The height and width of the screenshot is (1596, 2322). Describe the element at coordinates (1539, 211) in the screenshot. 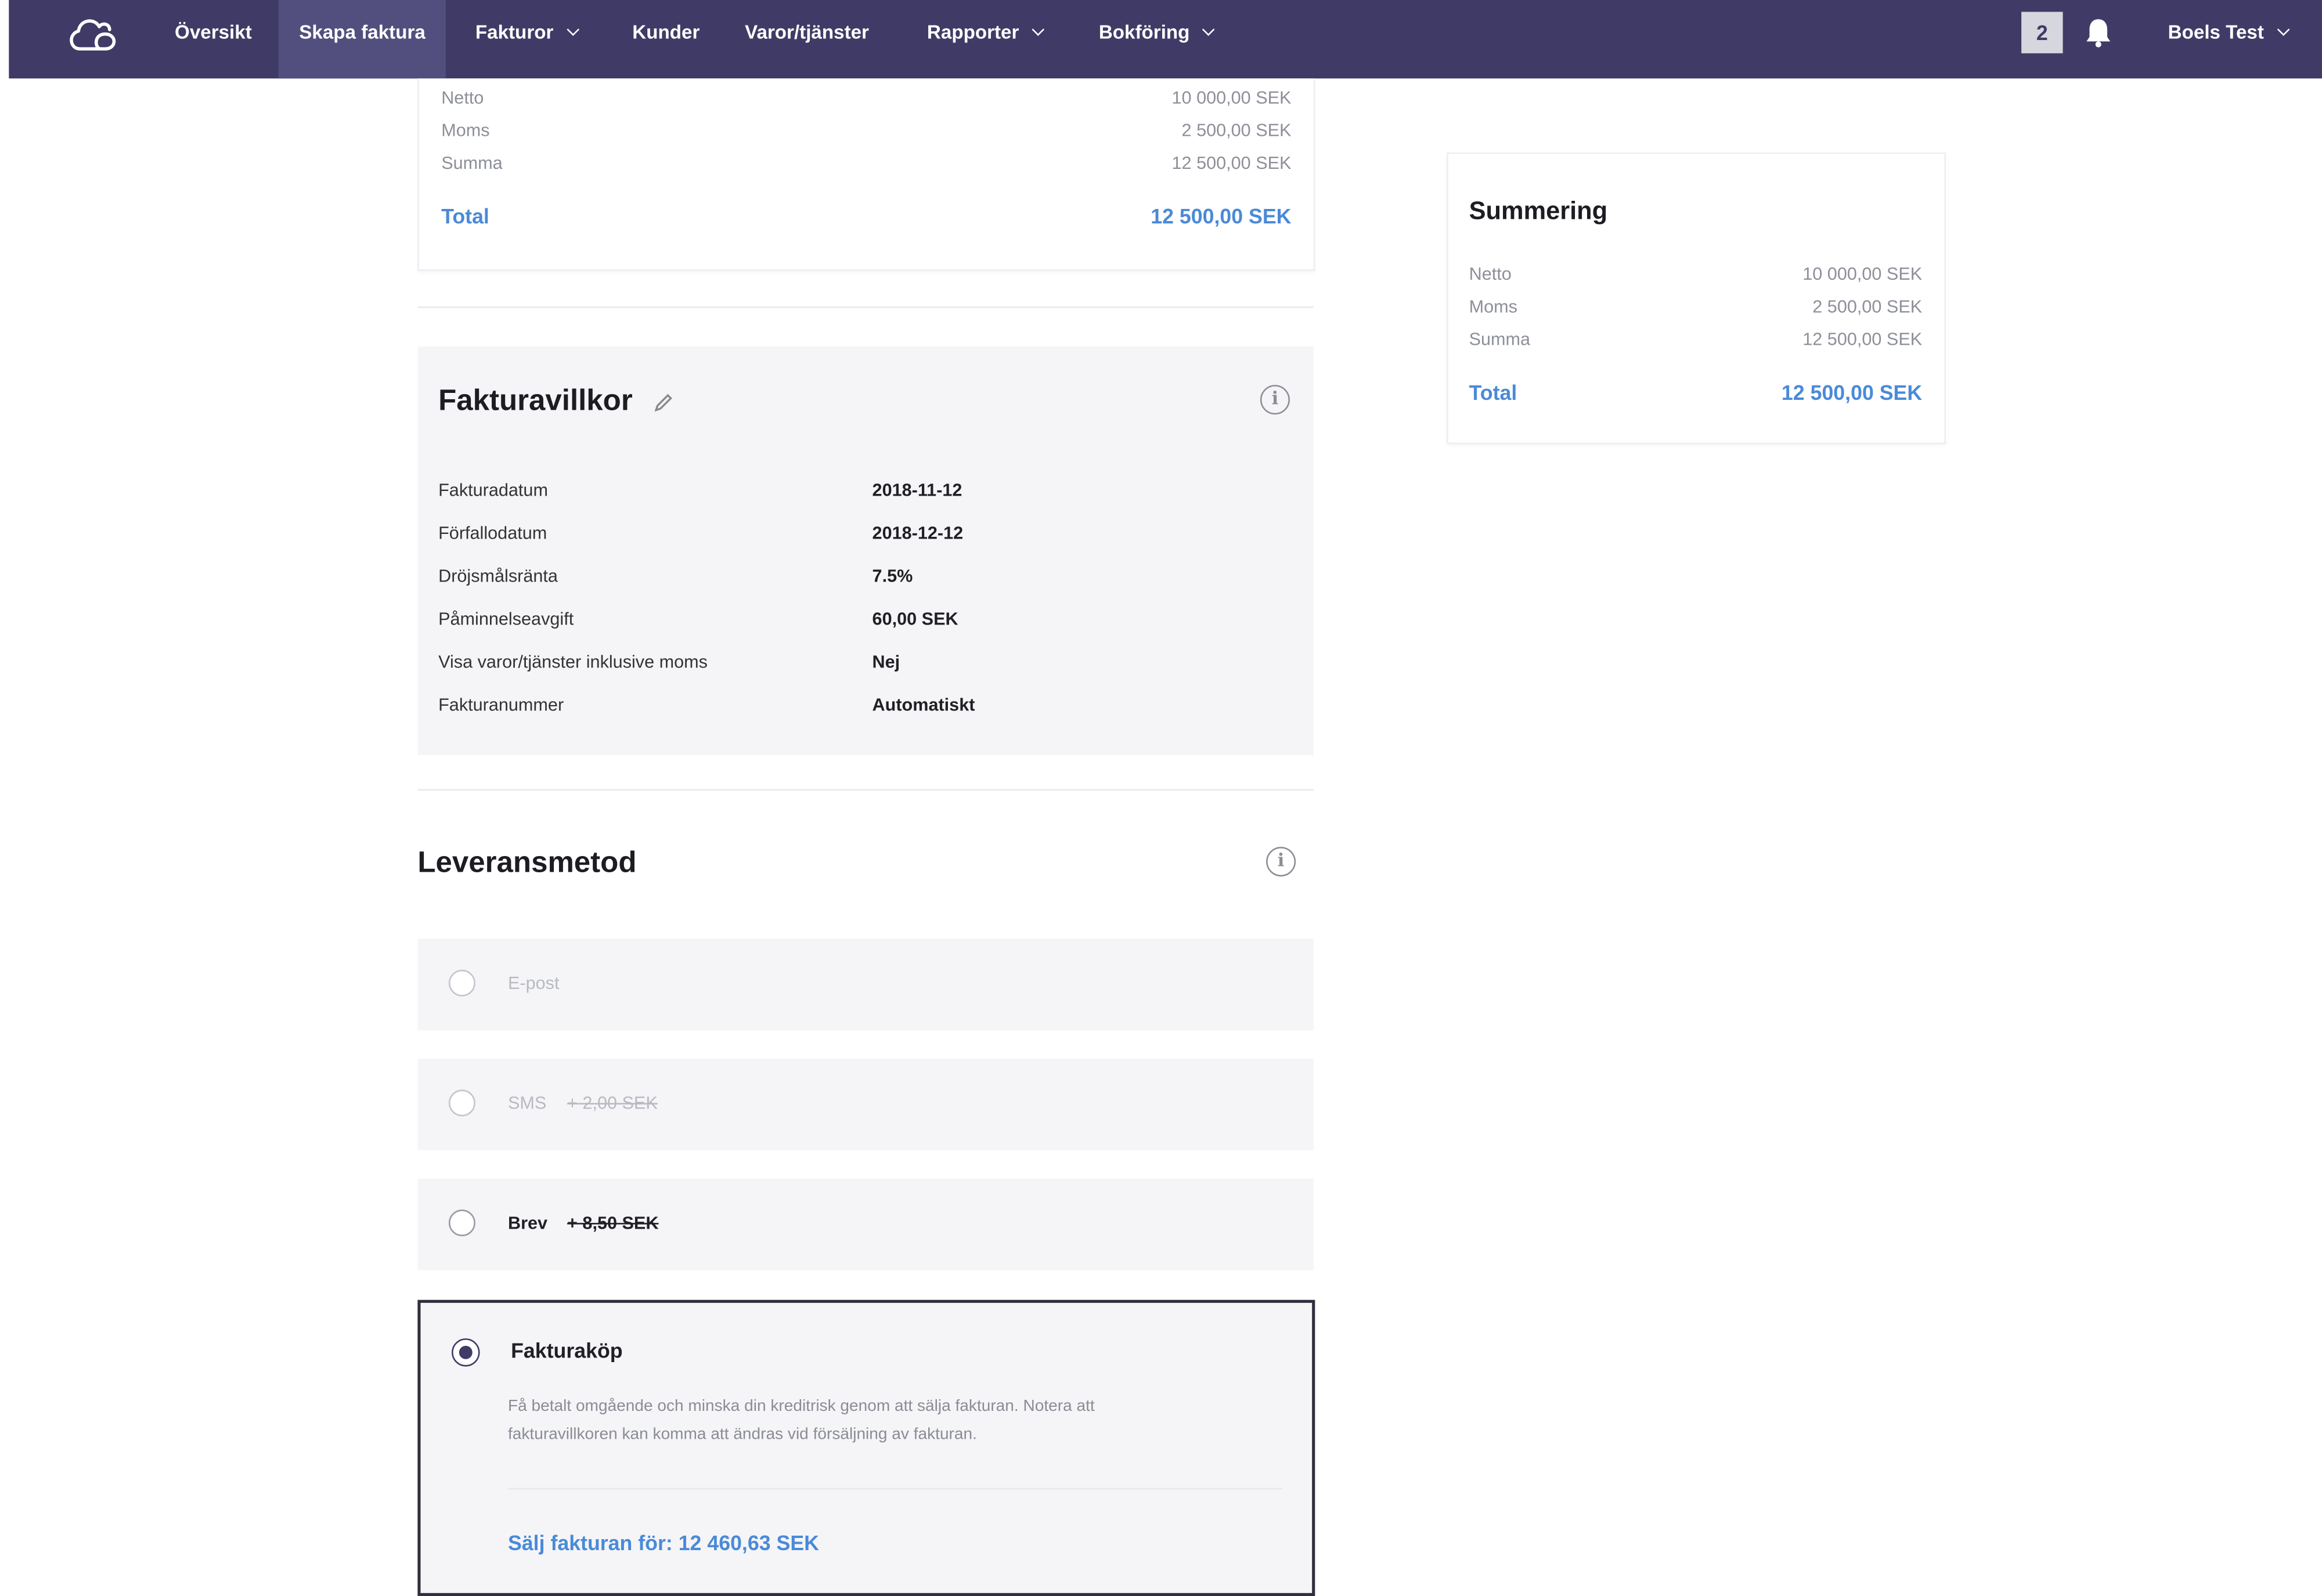

I see `summering-title: Summering` at that location.